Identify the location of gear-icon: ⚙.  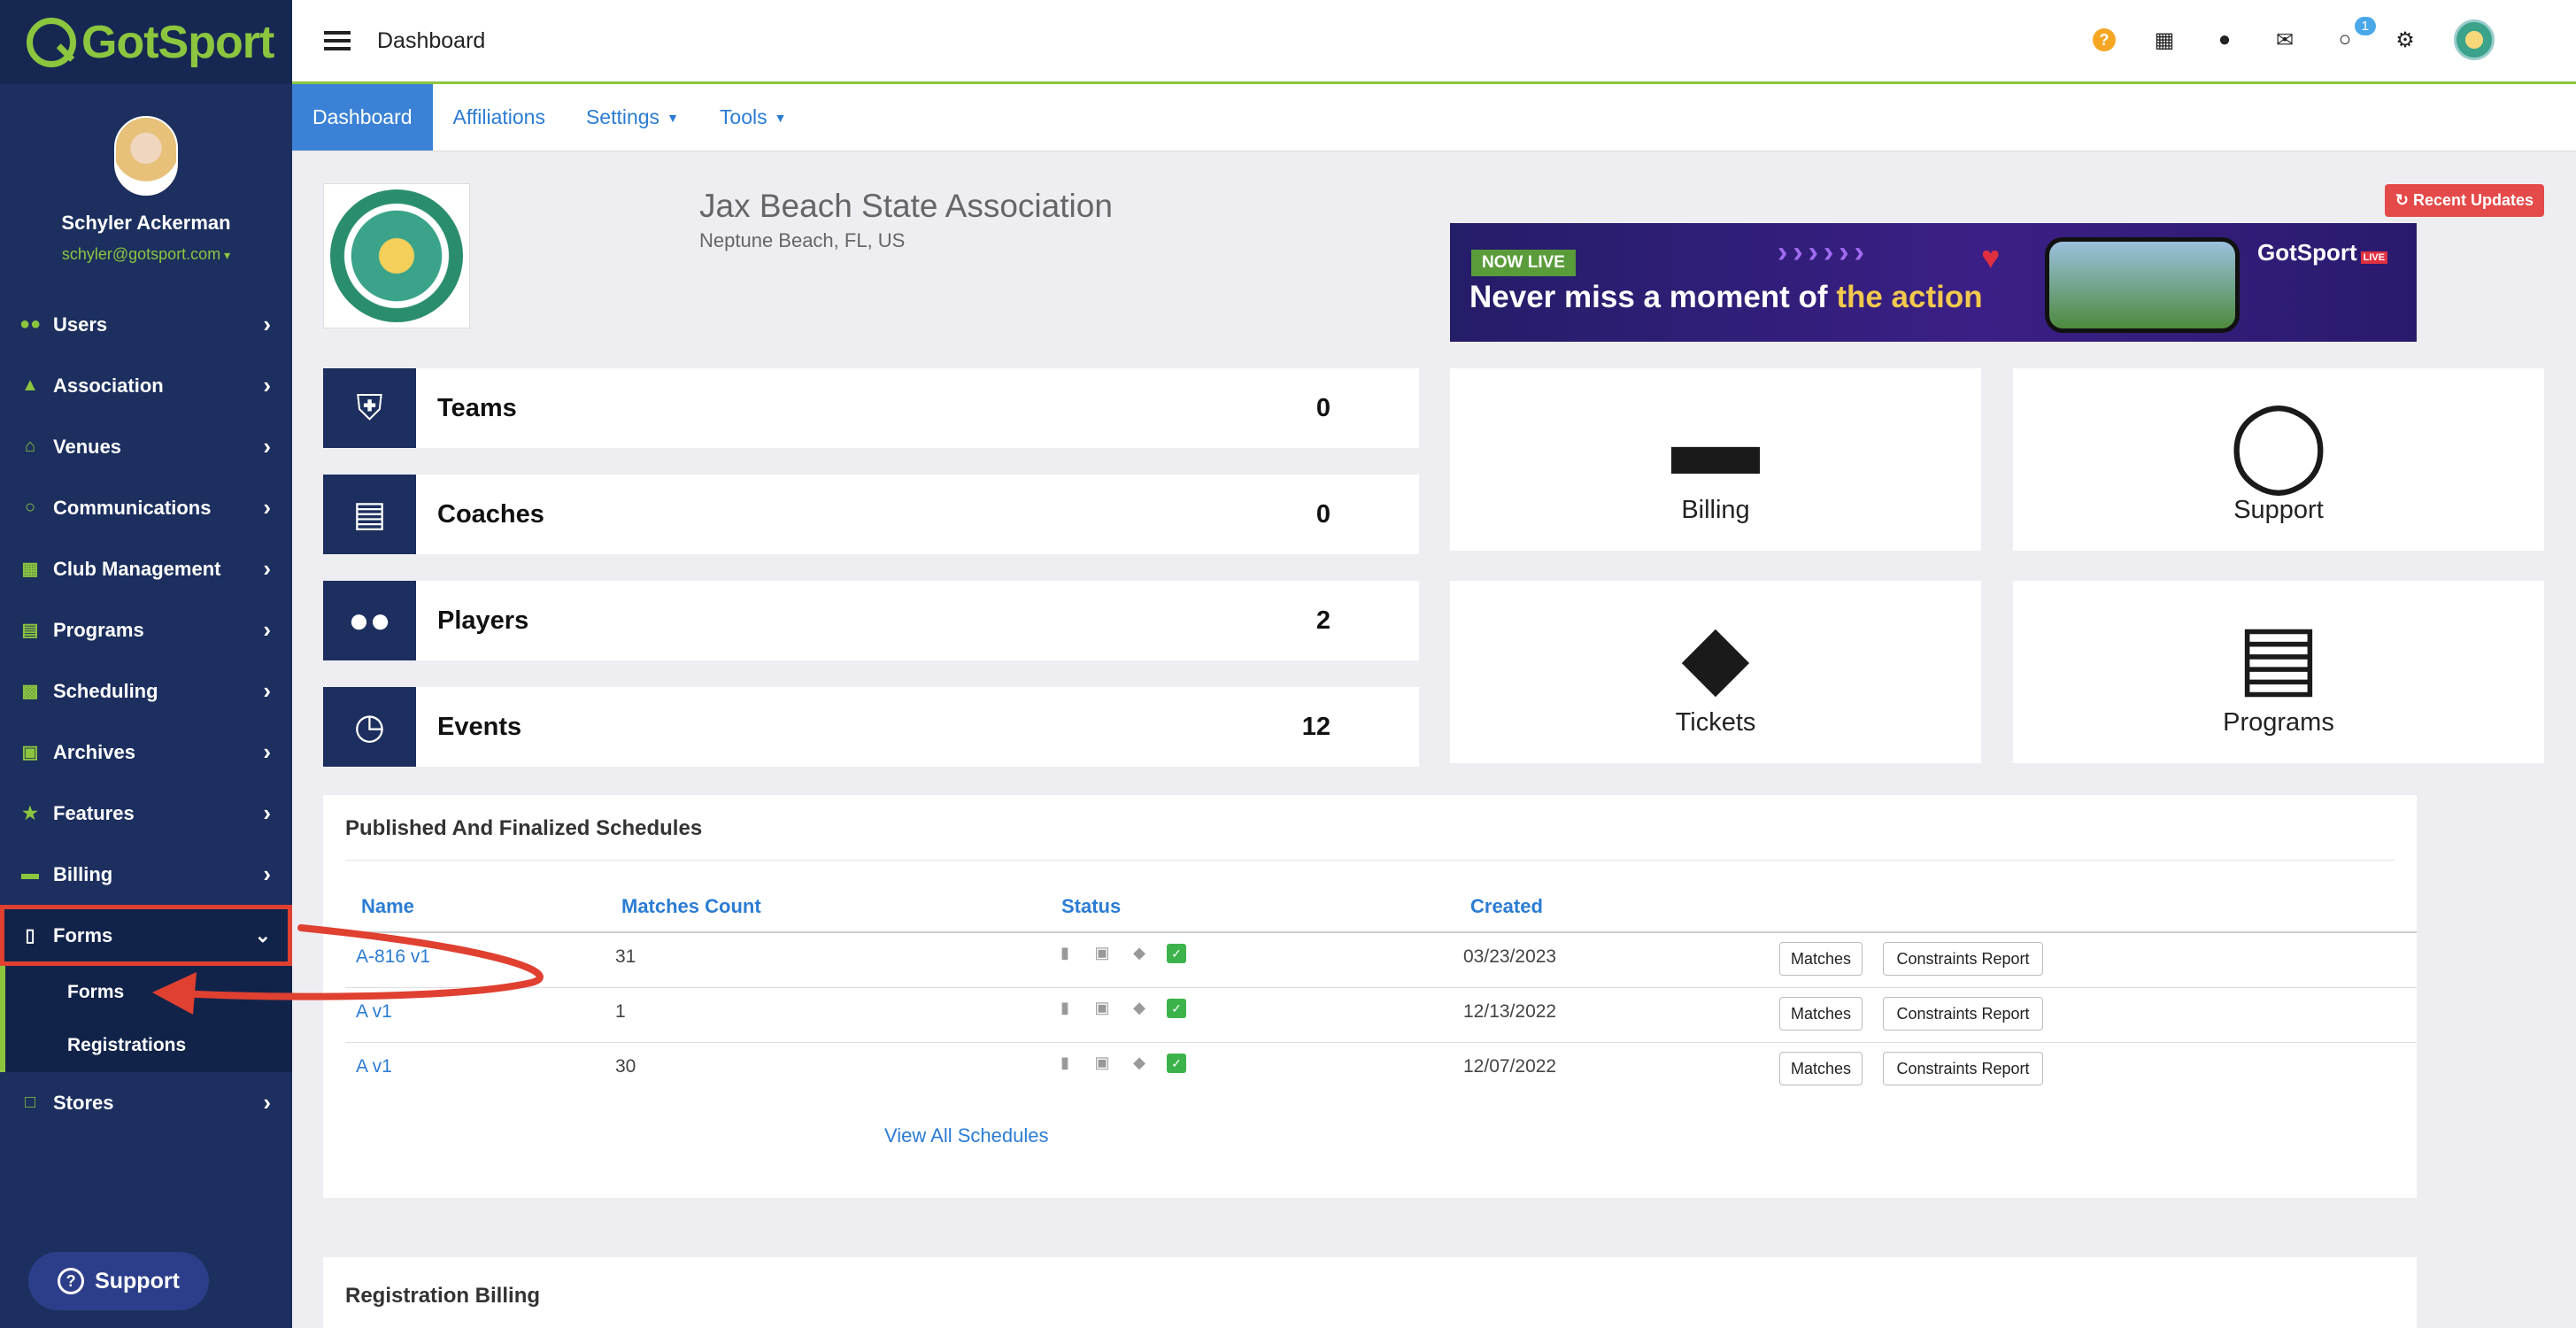
(2405, 40).